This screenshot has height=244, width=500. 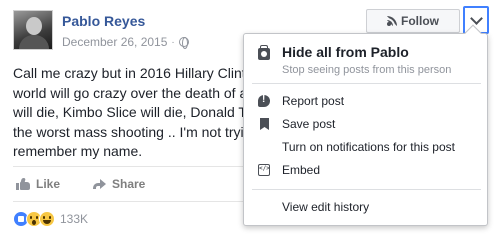 I want to click on menu-item-embed: Embed, so click(x=365, y=170).